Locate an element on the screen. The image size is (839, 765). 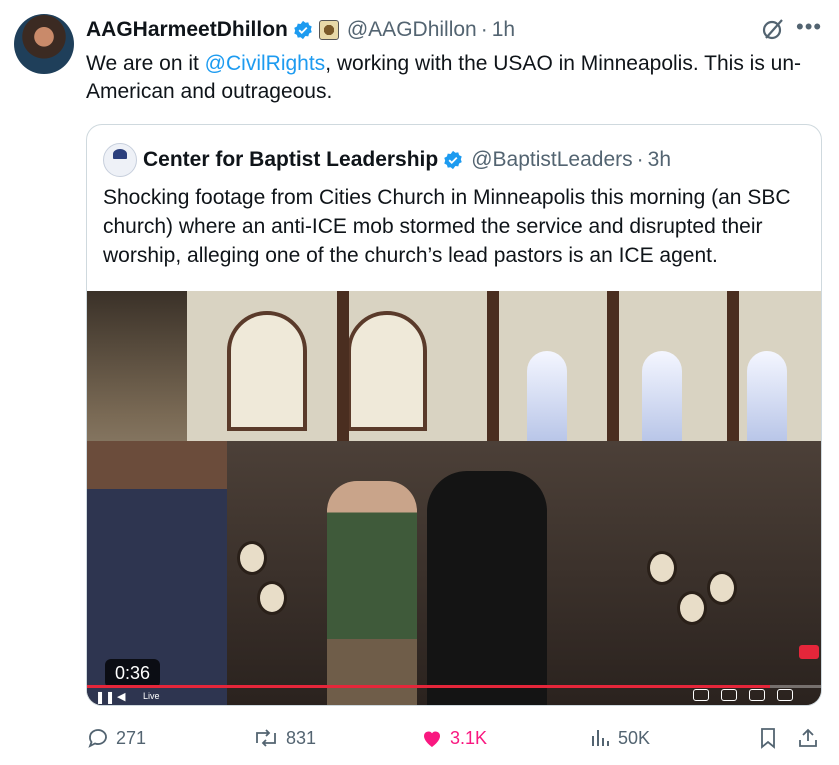
bookmark-icon is located at coordinates (768, 738).